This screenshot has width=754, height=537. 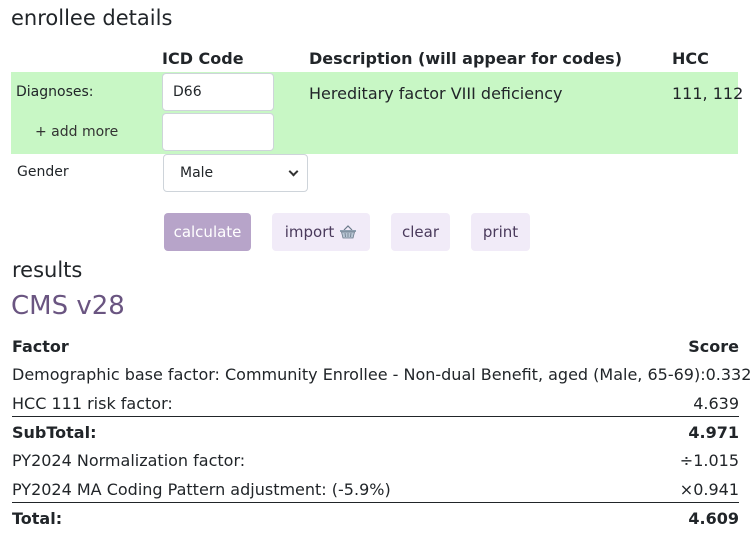 I want to click on results-header-row: Factor Score, so click(x=375, y=346).